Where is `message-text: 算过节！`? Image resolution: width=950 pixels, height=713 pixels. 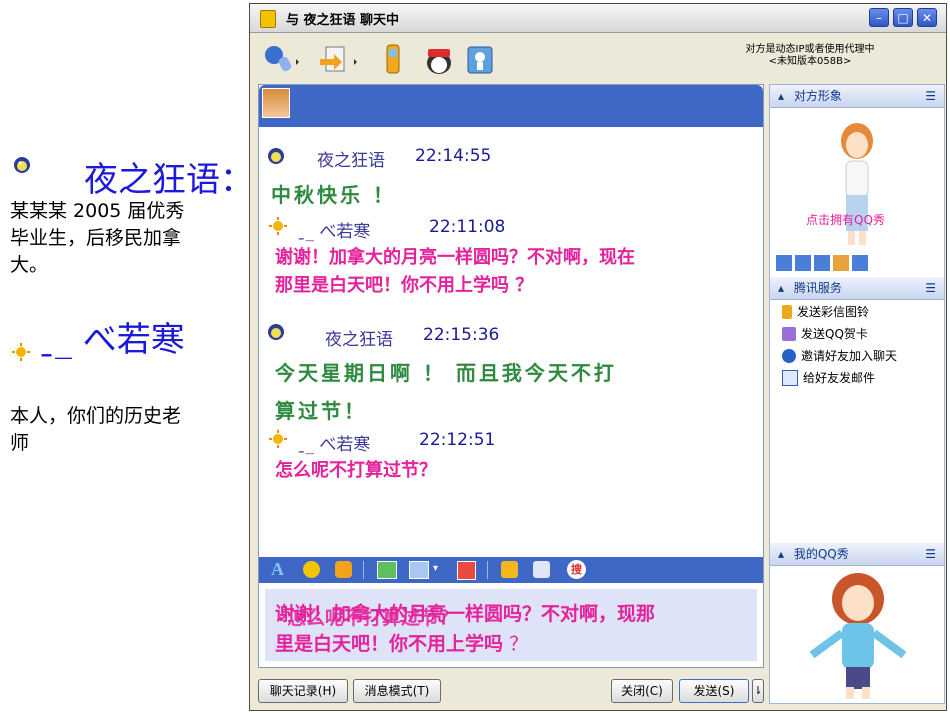
message-text: 算过节！ is located at coordinates (321, 411).